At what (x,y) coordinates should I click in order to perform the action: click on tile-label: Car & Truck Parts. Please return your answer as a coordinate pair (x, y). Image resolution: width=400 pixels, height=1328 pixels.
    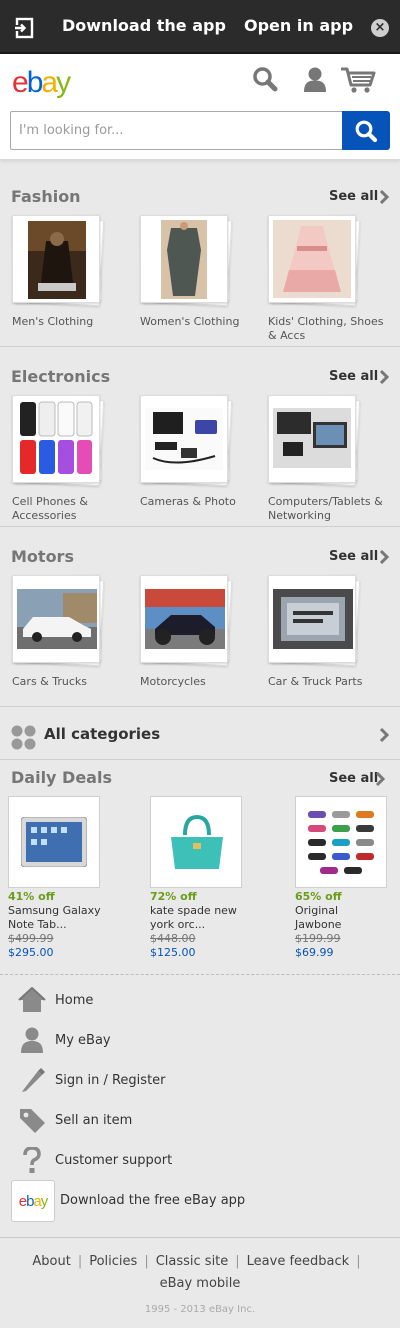
    Looking at the image, I should click on (315, 681).